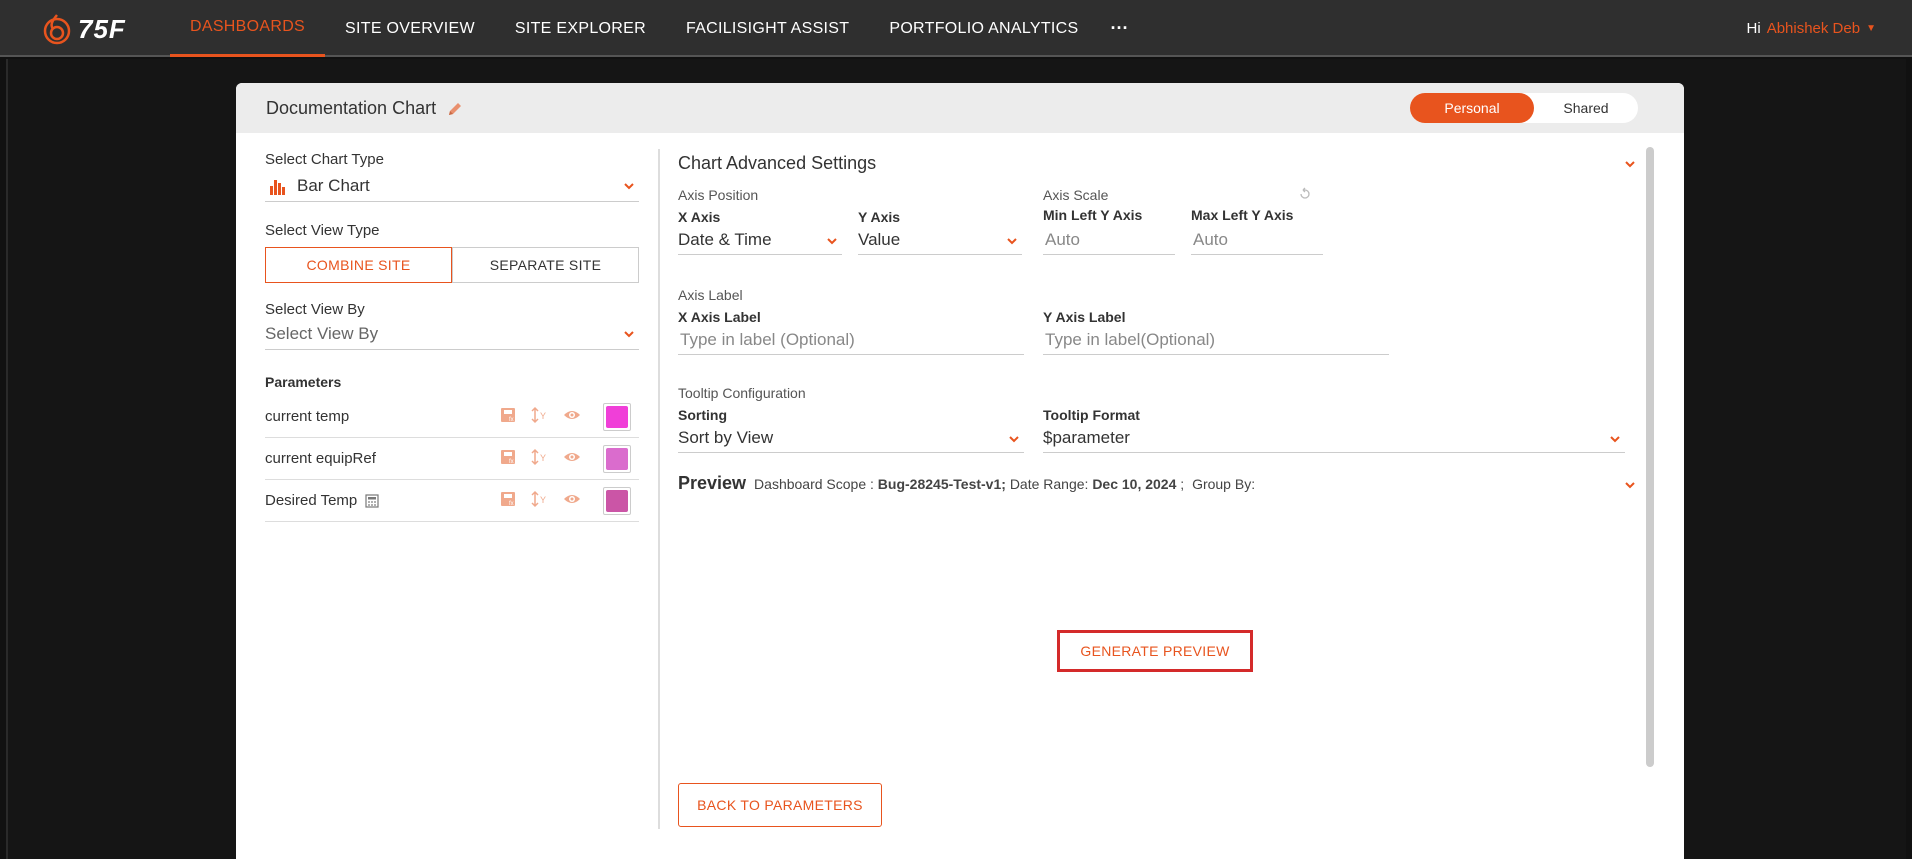 The width and height of the screenshot is (1912, 859). Describe the element at coordinates (940, 240) in the screenshot. I see `y-axis-select: Value` at that location.